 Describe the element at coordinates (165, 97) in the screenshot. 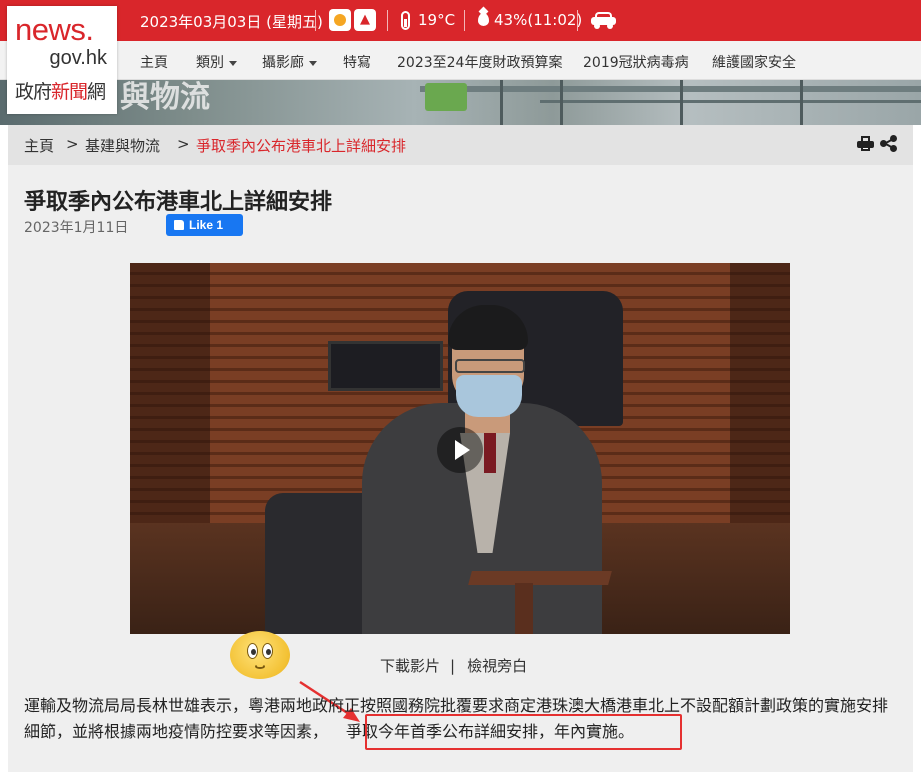

I see `hero-text: 與物流` at that location.